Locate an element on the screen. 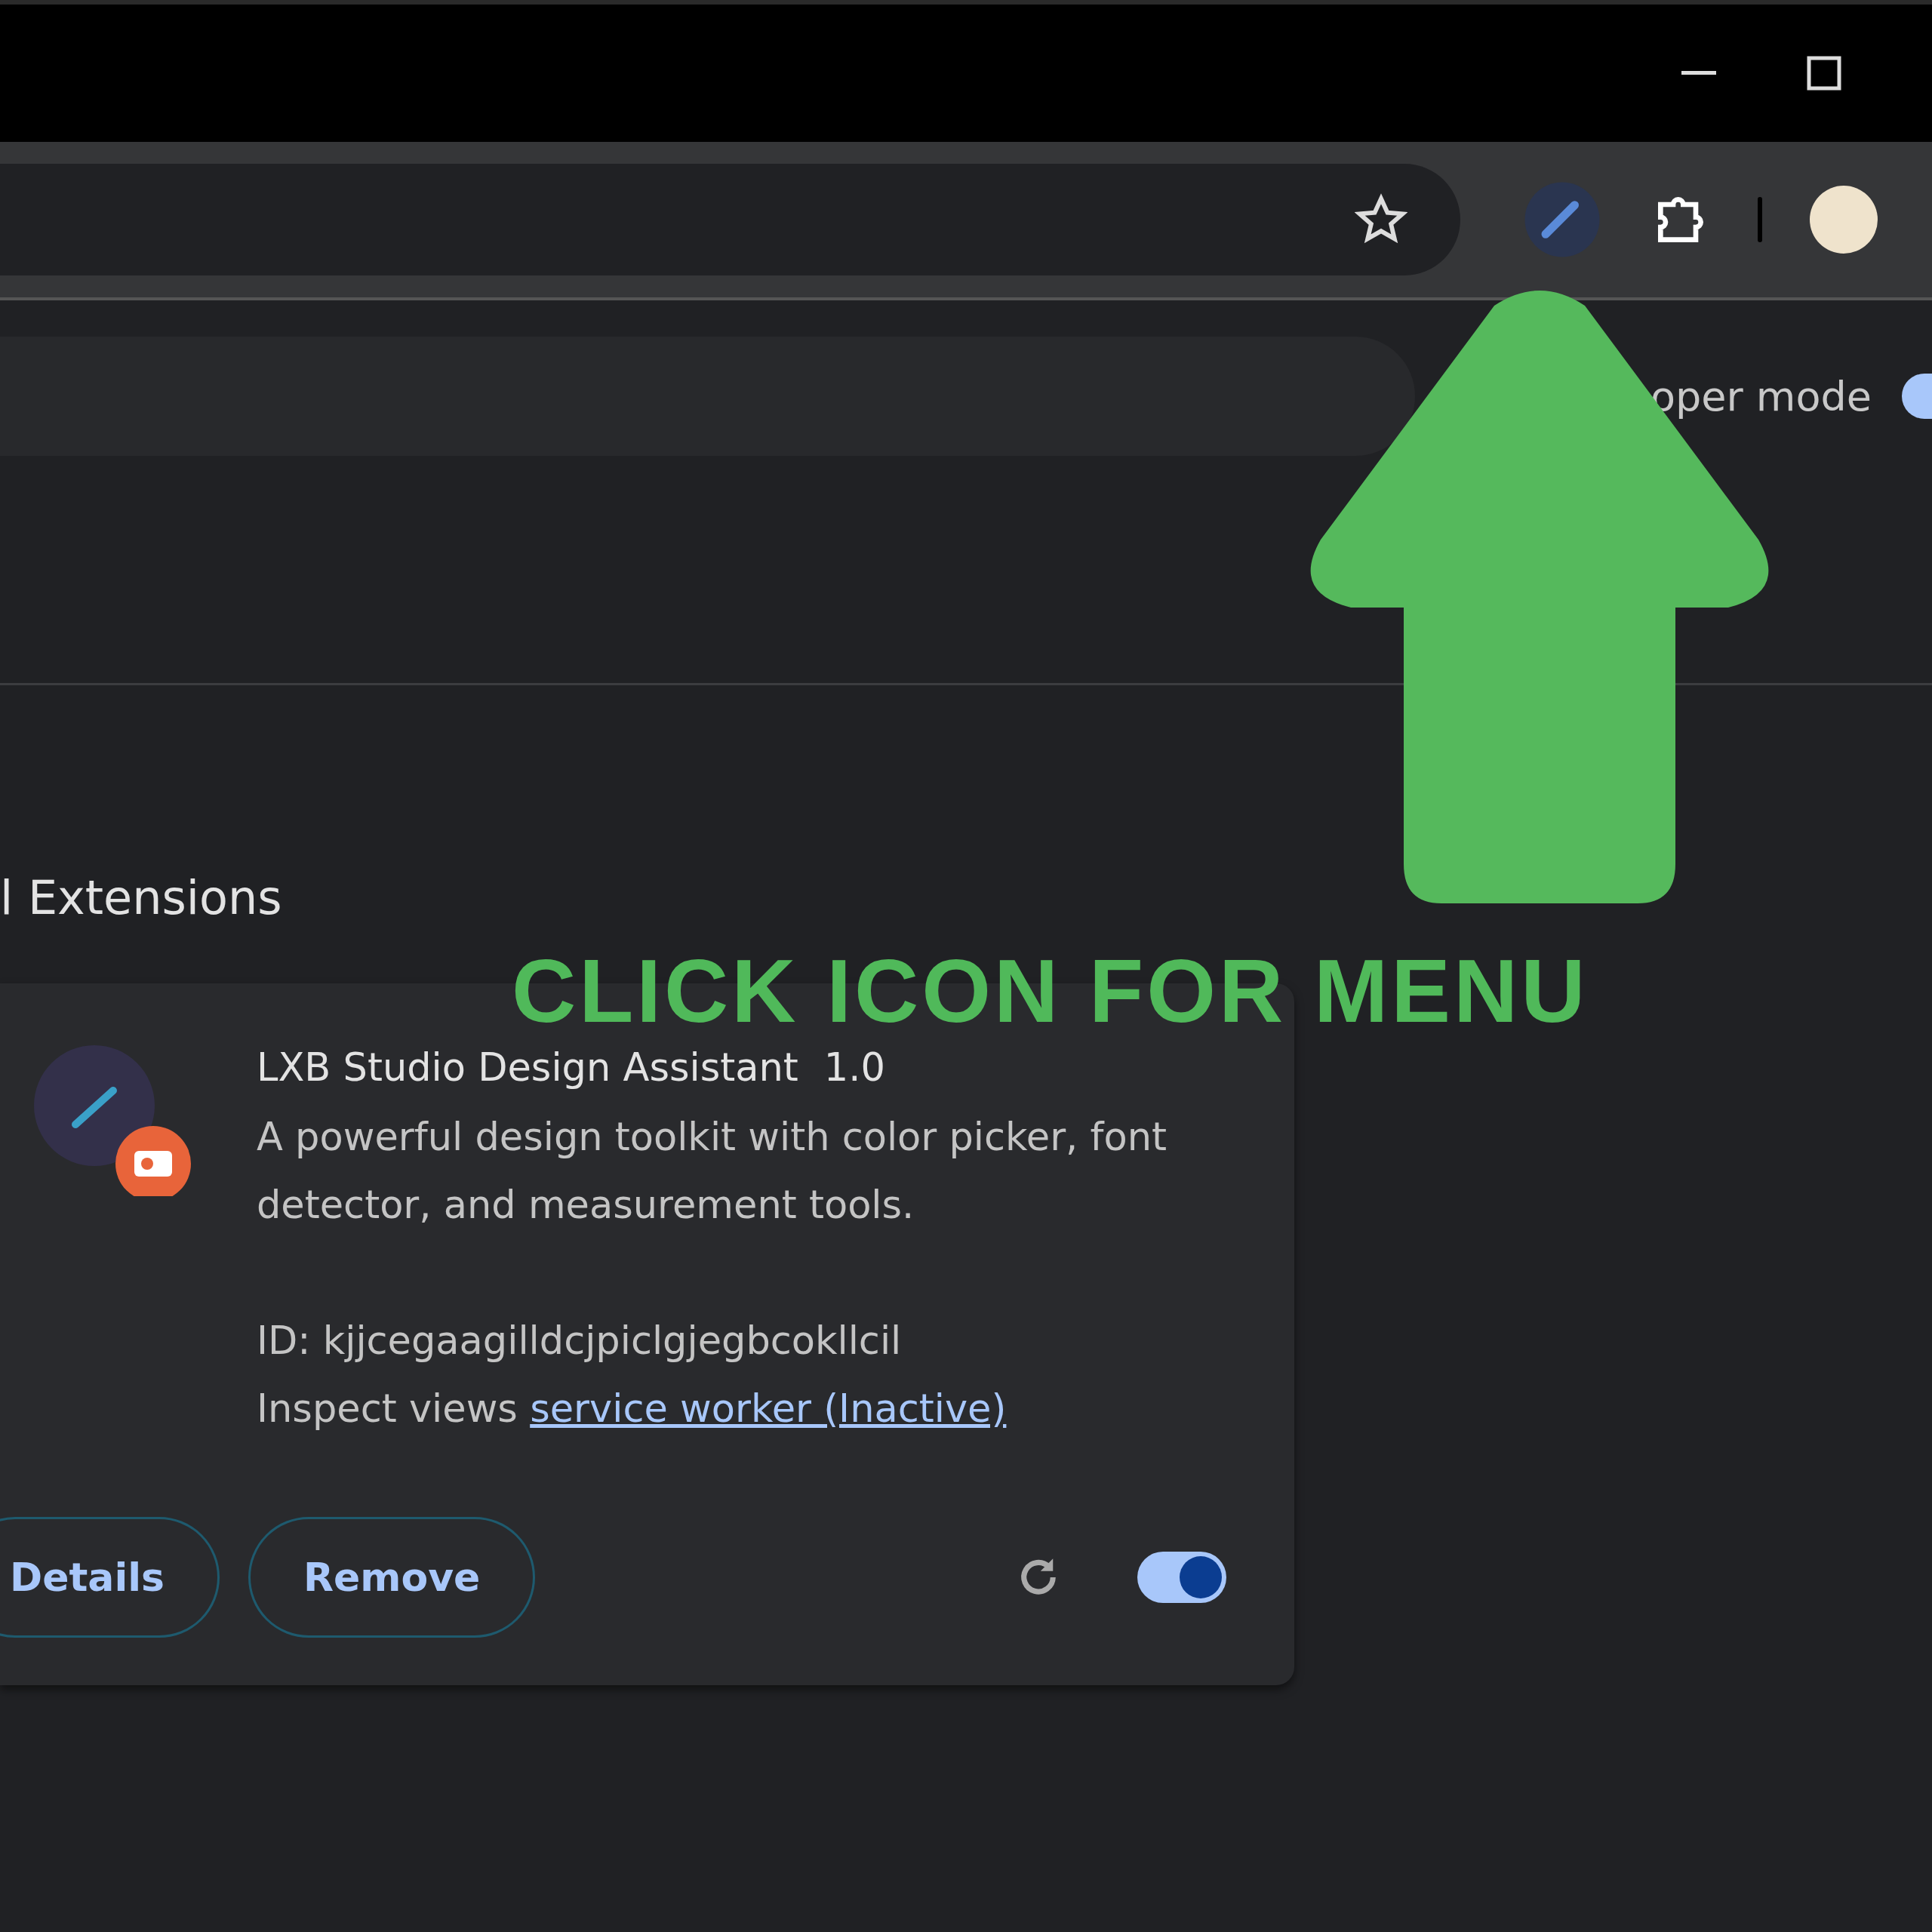 This screenshot has width=1932, height=1932. developer-mode-toggle is located at coordinates (1917, 396).